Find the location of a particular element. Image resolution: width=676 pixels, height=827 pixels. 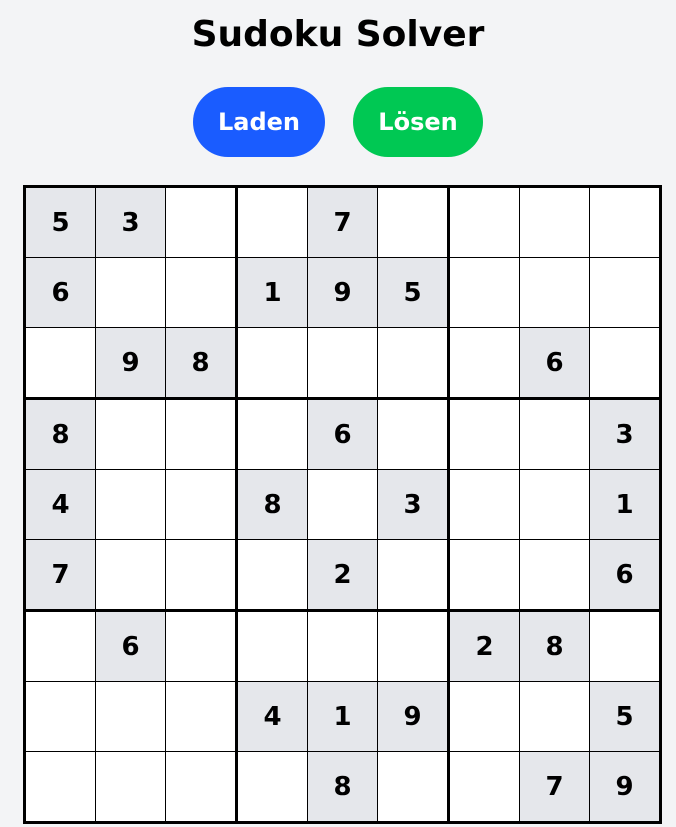

grid-row: 8 6 3 is located at coordinates (342, 433).